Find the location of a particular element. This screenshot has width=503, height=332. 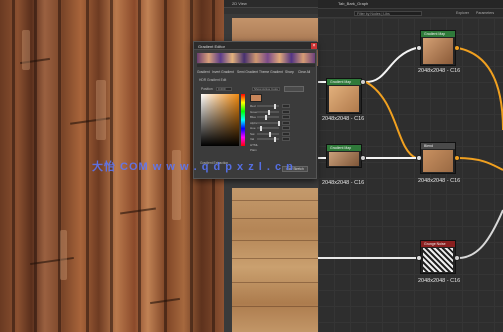

gradient-key-bar is located at coordinates (256, 65).